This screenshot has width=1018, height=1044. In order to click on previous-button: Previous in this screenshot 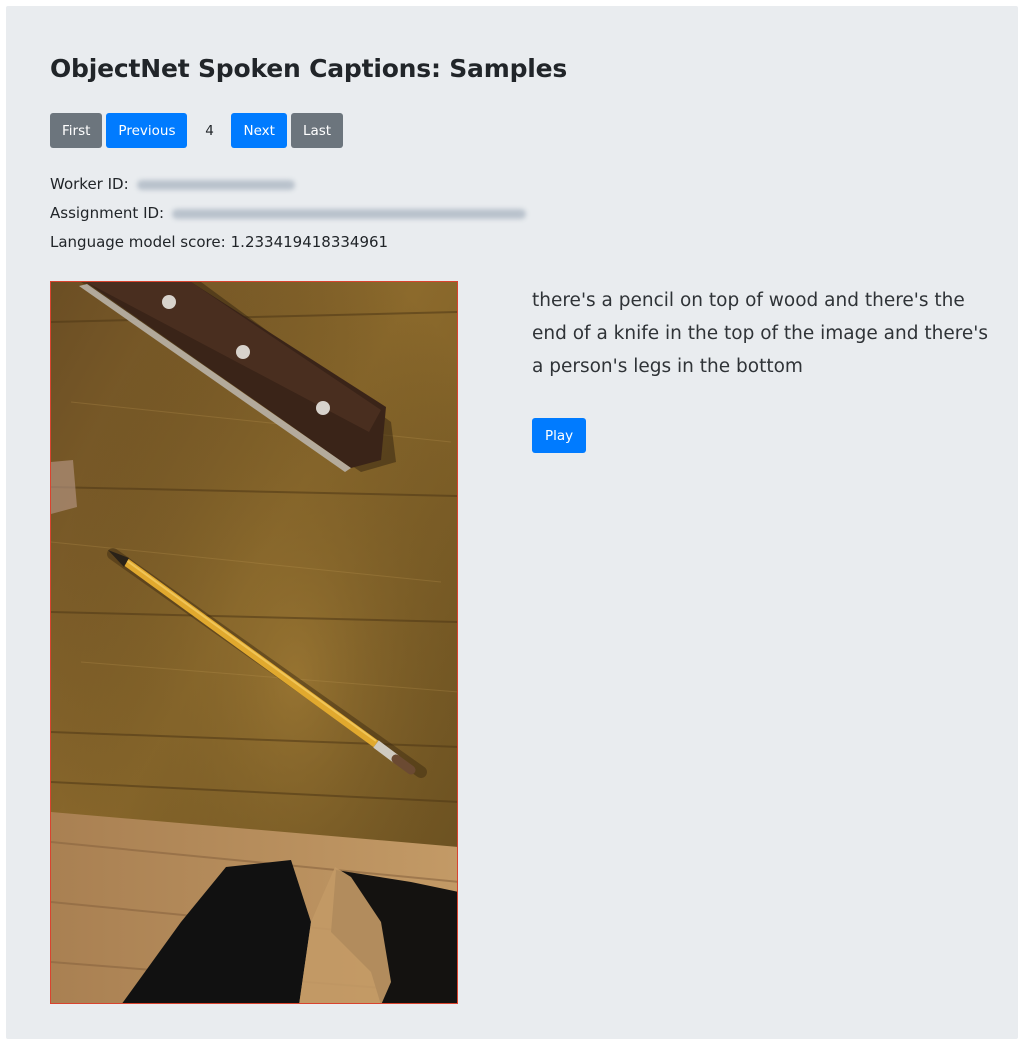, I will do `click(147, 130)`.